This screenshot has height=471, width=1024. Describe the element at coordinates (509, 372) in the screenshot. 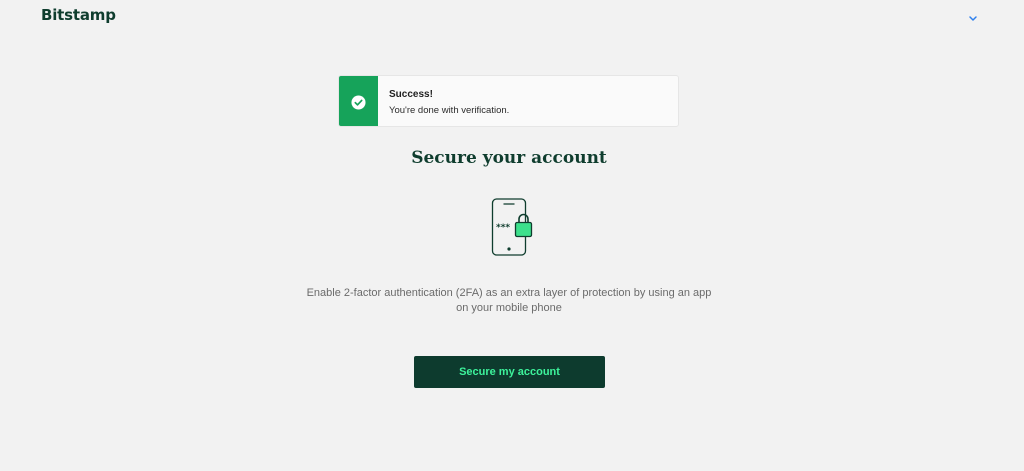

I see `secure-my-account-button: Secure my account` at that location.